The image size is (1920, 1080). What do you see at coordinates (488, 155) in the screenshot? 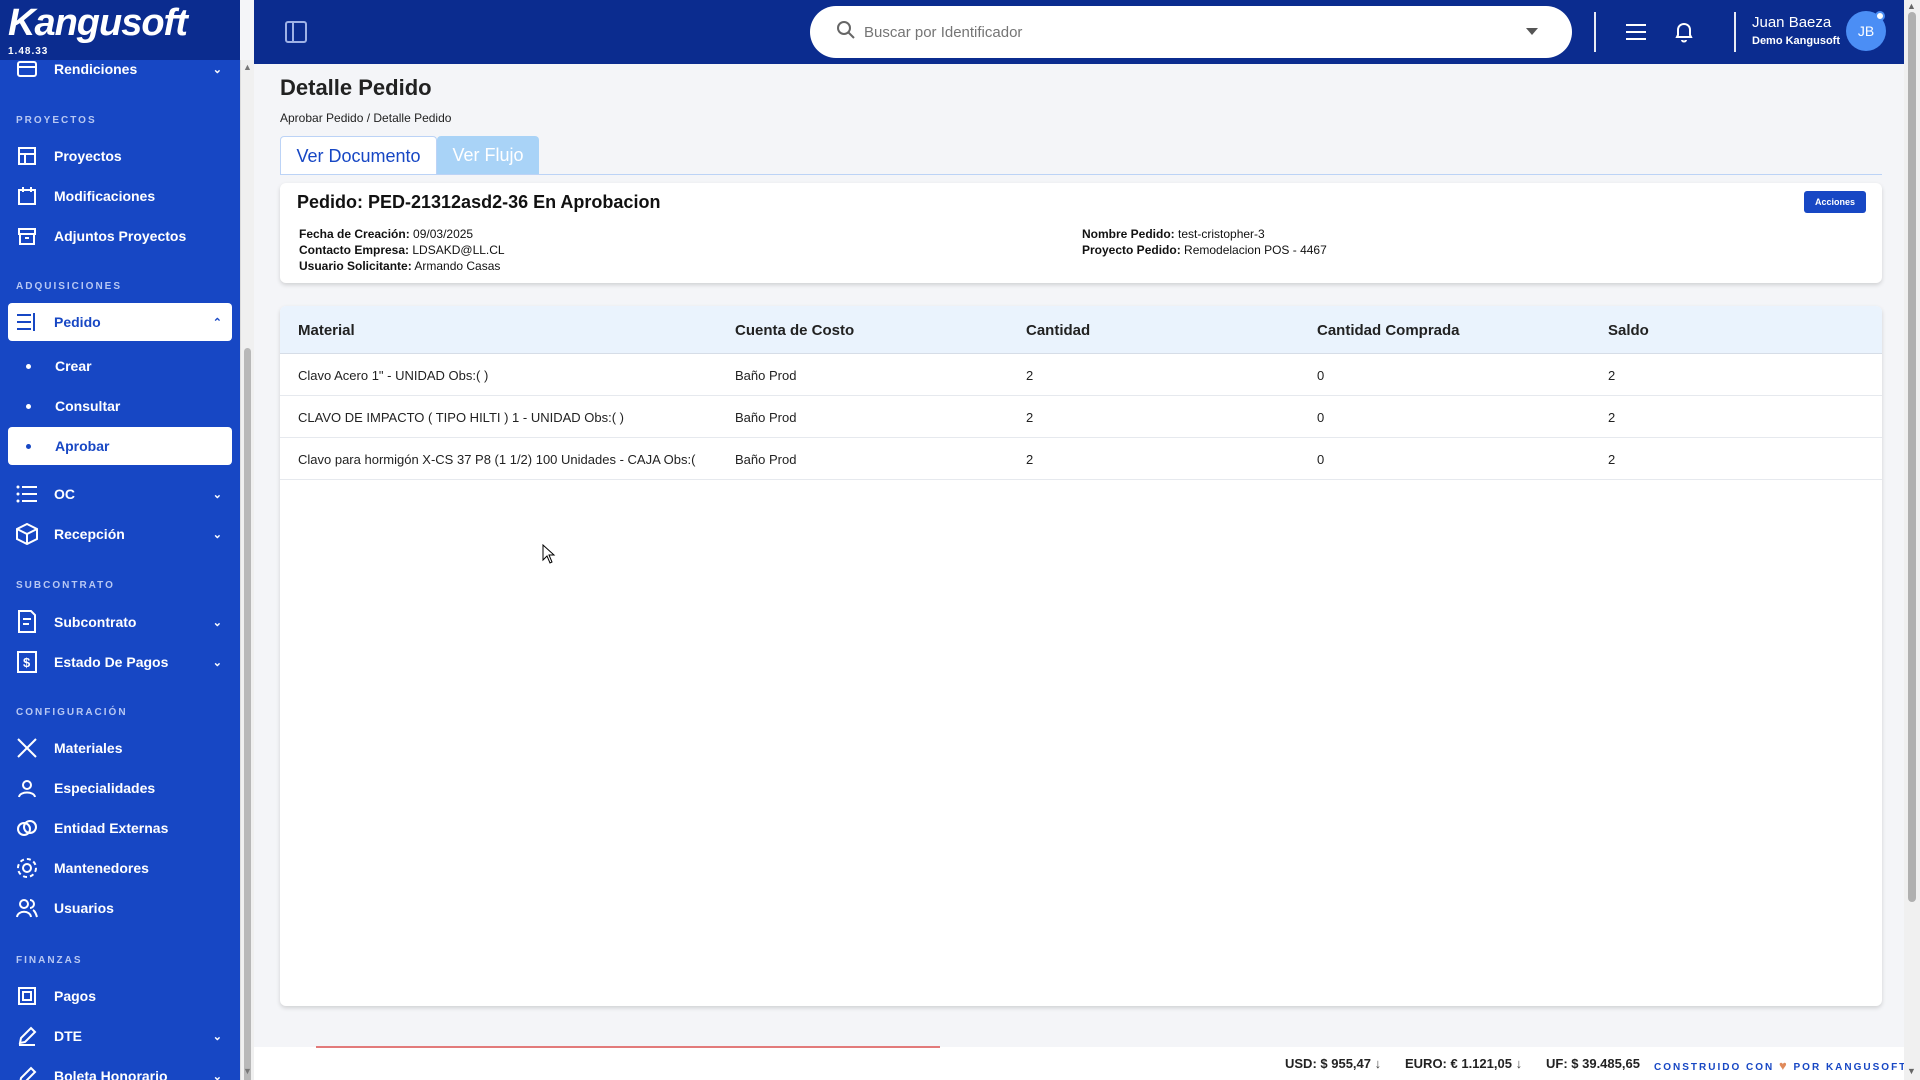
I see `tab-ver-flujo: Ver Flujo` at bounding box center [488, 155].